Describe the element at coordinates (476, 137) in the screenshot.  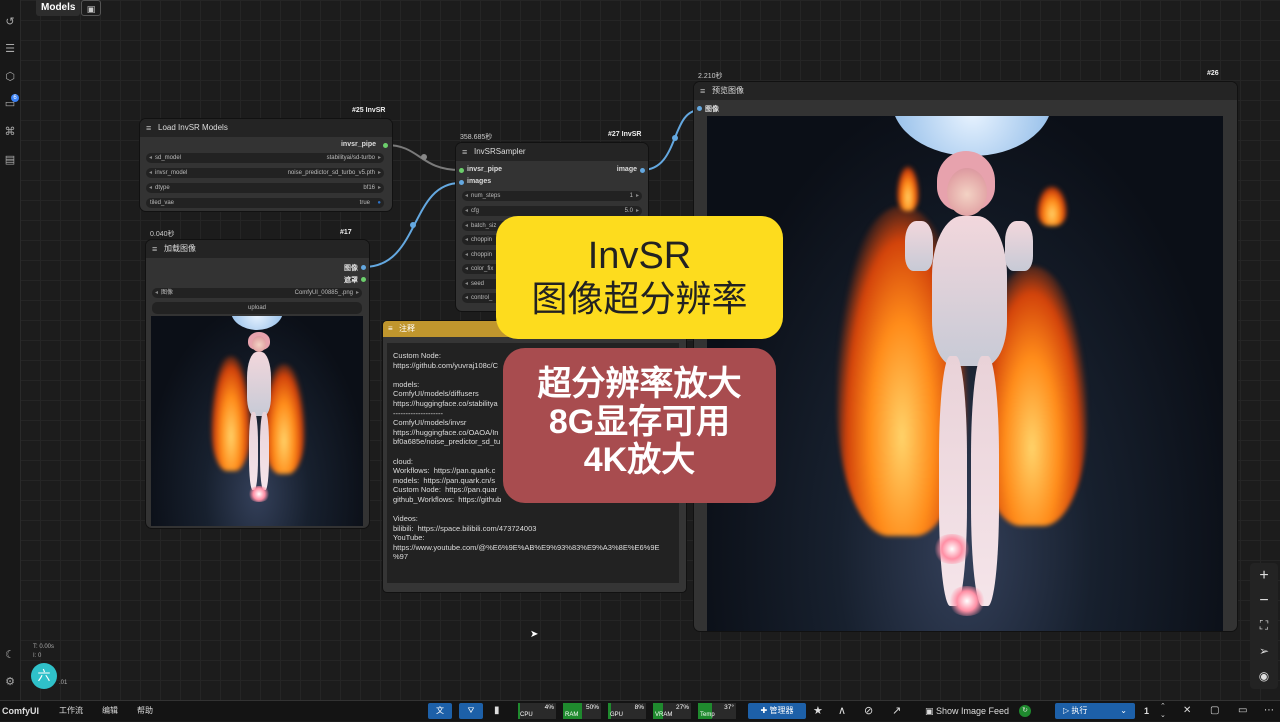
I see `node-time: 358.685秒` at that location.